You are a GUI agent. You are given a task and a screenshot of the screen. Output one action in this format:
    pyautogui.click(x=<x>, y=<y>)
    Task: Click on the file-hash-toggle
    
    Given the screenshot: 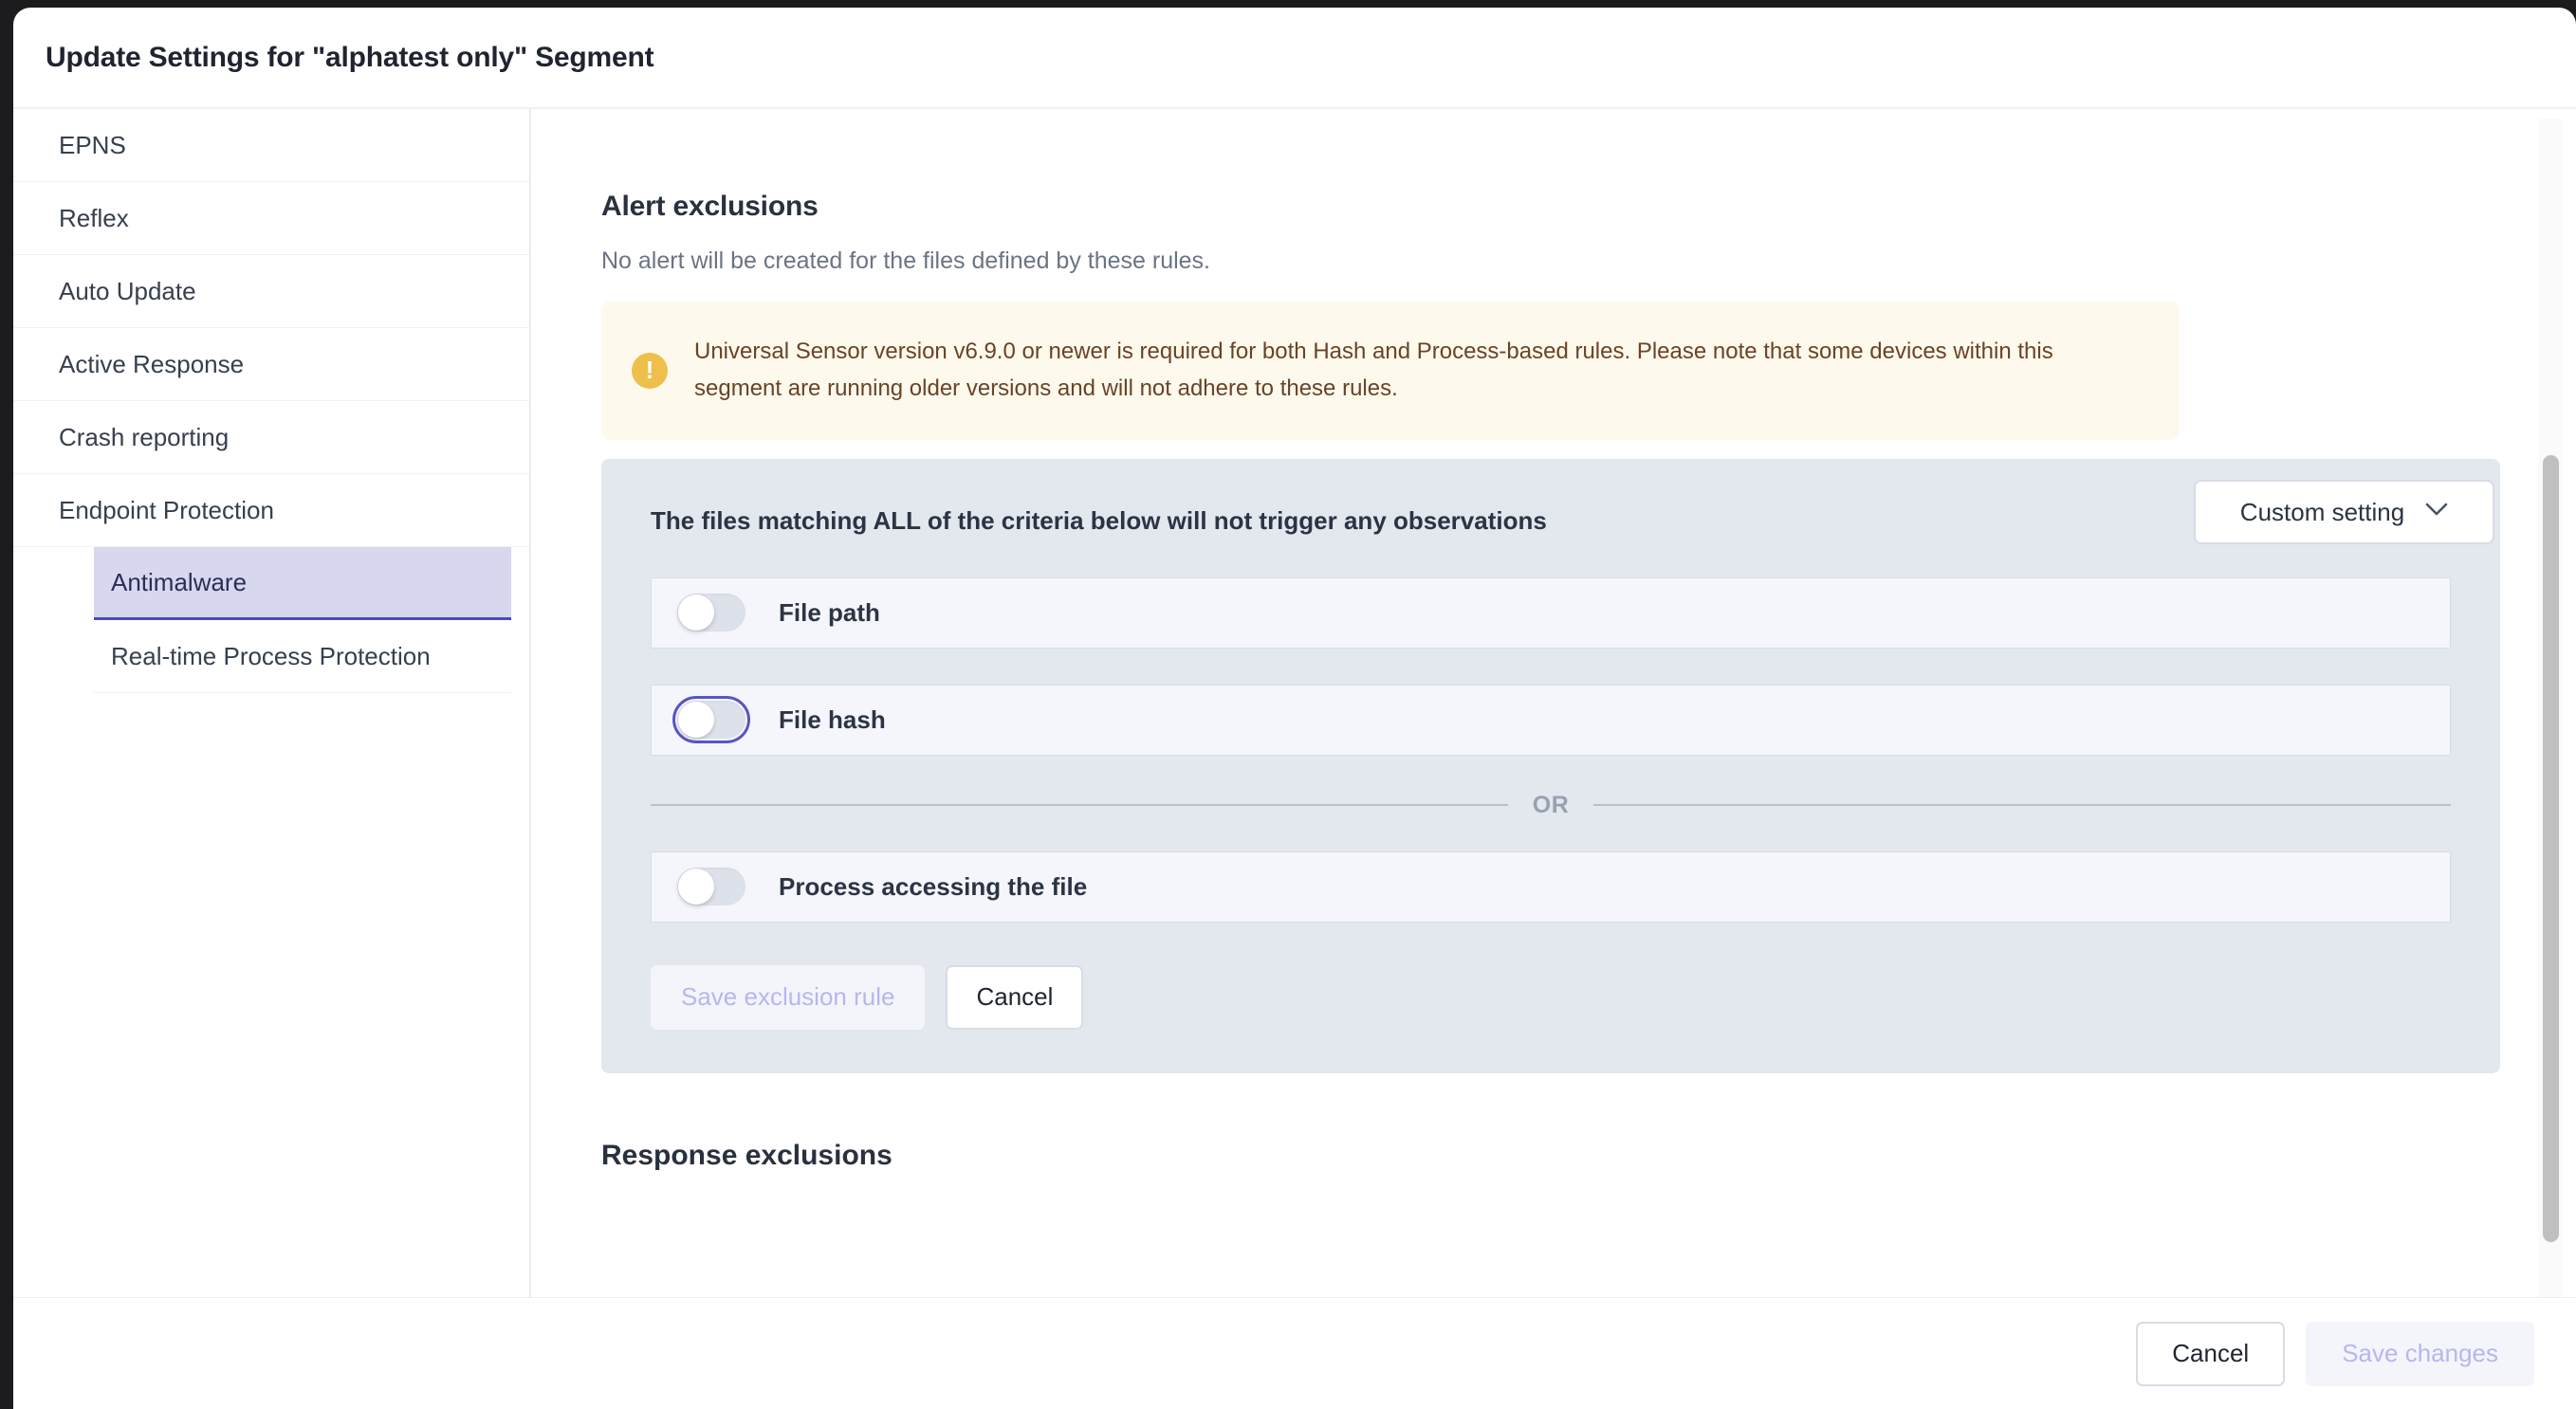 What is the action you would take?
    pyautogui.click(x=711, y=720)
    